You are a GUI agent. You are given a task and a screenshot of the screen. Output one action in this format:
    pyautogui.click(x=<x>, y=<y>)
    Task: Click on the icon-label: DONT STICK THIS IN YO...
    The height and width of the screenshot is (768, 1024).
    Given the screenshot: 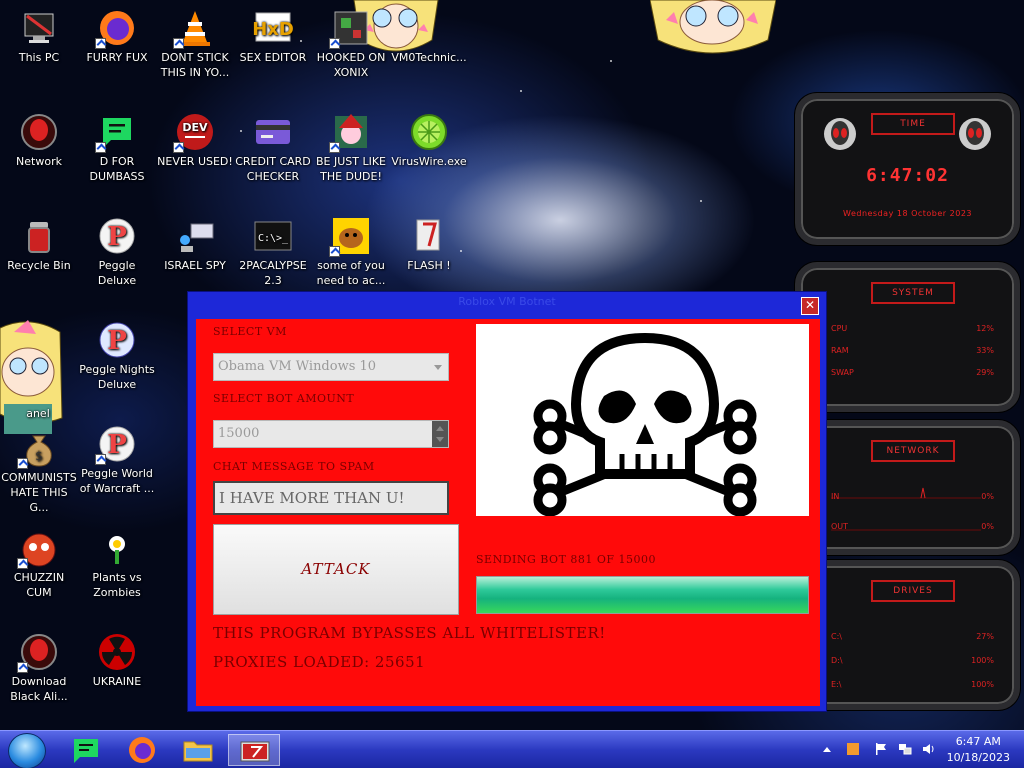 What is the action you would take?
    pyautogui.click(x=195, y=65)
    